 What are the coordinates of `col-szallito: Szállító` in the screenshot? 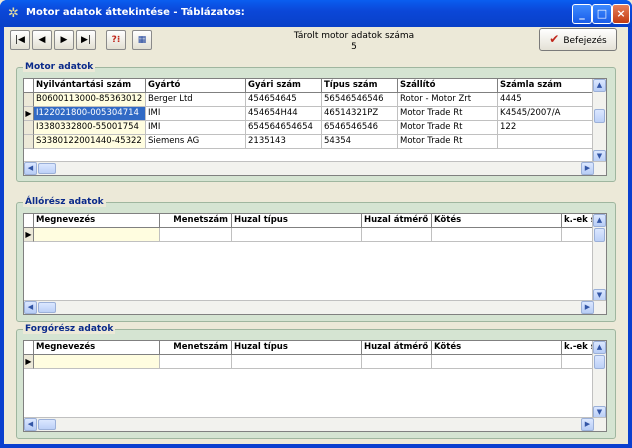 It's located at (448, 86).